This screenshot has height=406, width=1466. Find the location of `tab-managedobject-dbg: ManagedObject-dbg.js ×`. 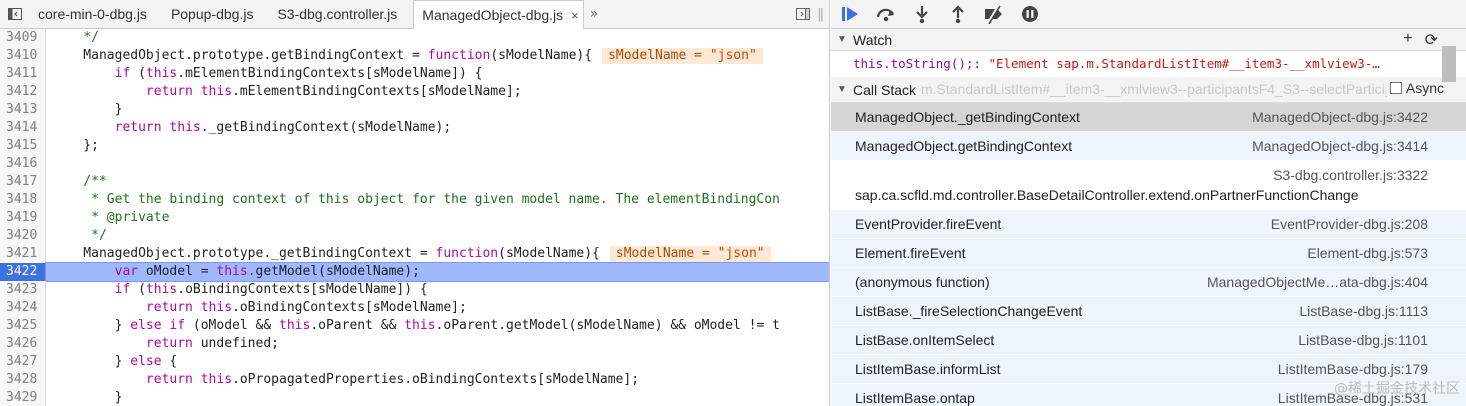

tab-managedobject-dbg: ManagedObject-dbg.js × is located at coordinates (498, 14).